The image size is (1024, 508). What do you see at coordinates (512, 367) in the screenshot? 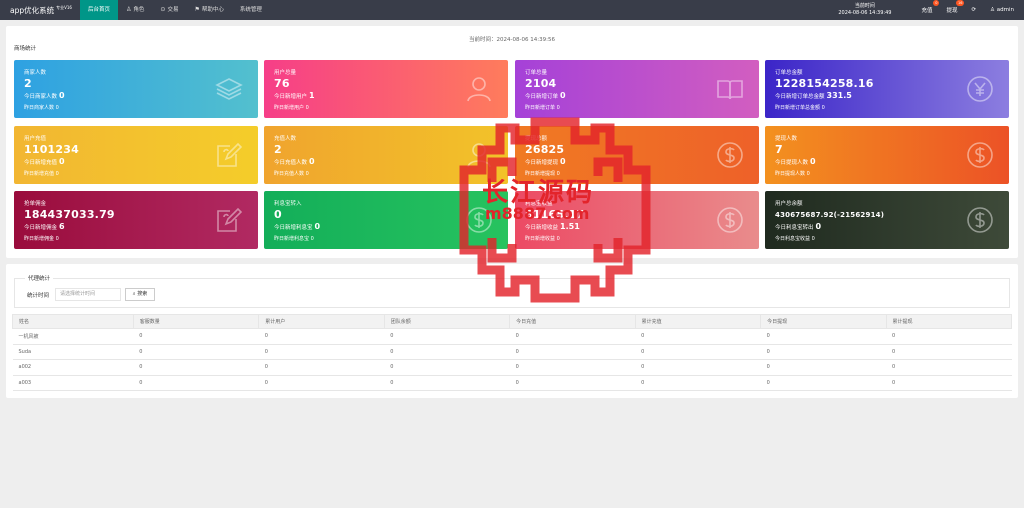
I see `table-row: a002 0 0 0 0 0 0 0` at bounding box center [512, 367].